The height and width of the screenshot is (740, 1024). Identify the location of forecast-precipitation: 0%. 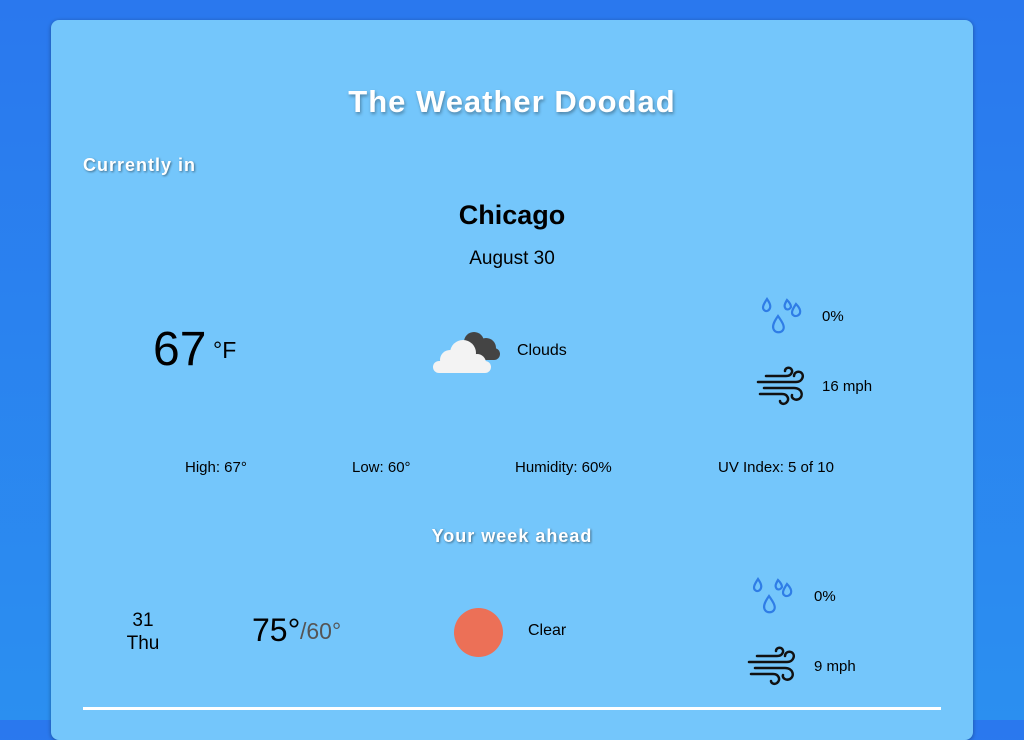
(825, 596).